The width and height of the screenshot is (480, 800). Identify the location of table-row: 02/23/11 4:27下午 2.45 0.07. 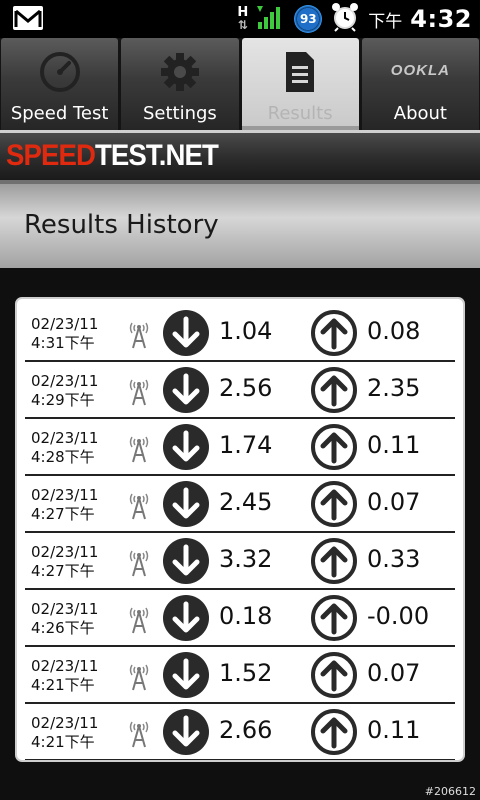
(240, 504).